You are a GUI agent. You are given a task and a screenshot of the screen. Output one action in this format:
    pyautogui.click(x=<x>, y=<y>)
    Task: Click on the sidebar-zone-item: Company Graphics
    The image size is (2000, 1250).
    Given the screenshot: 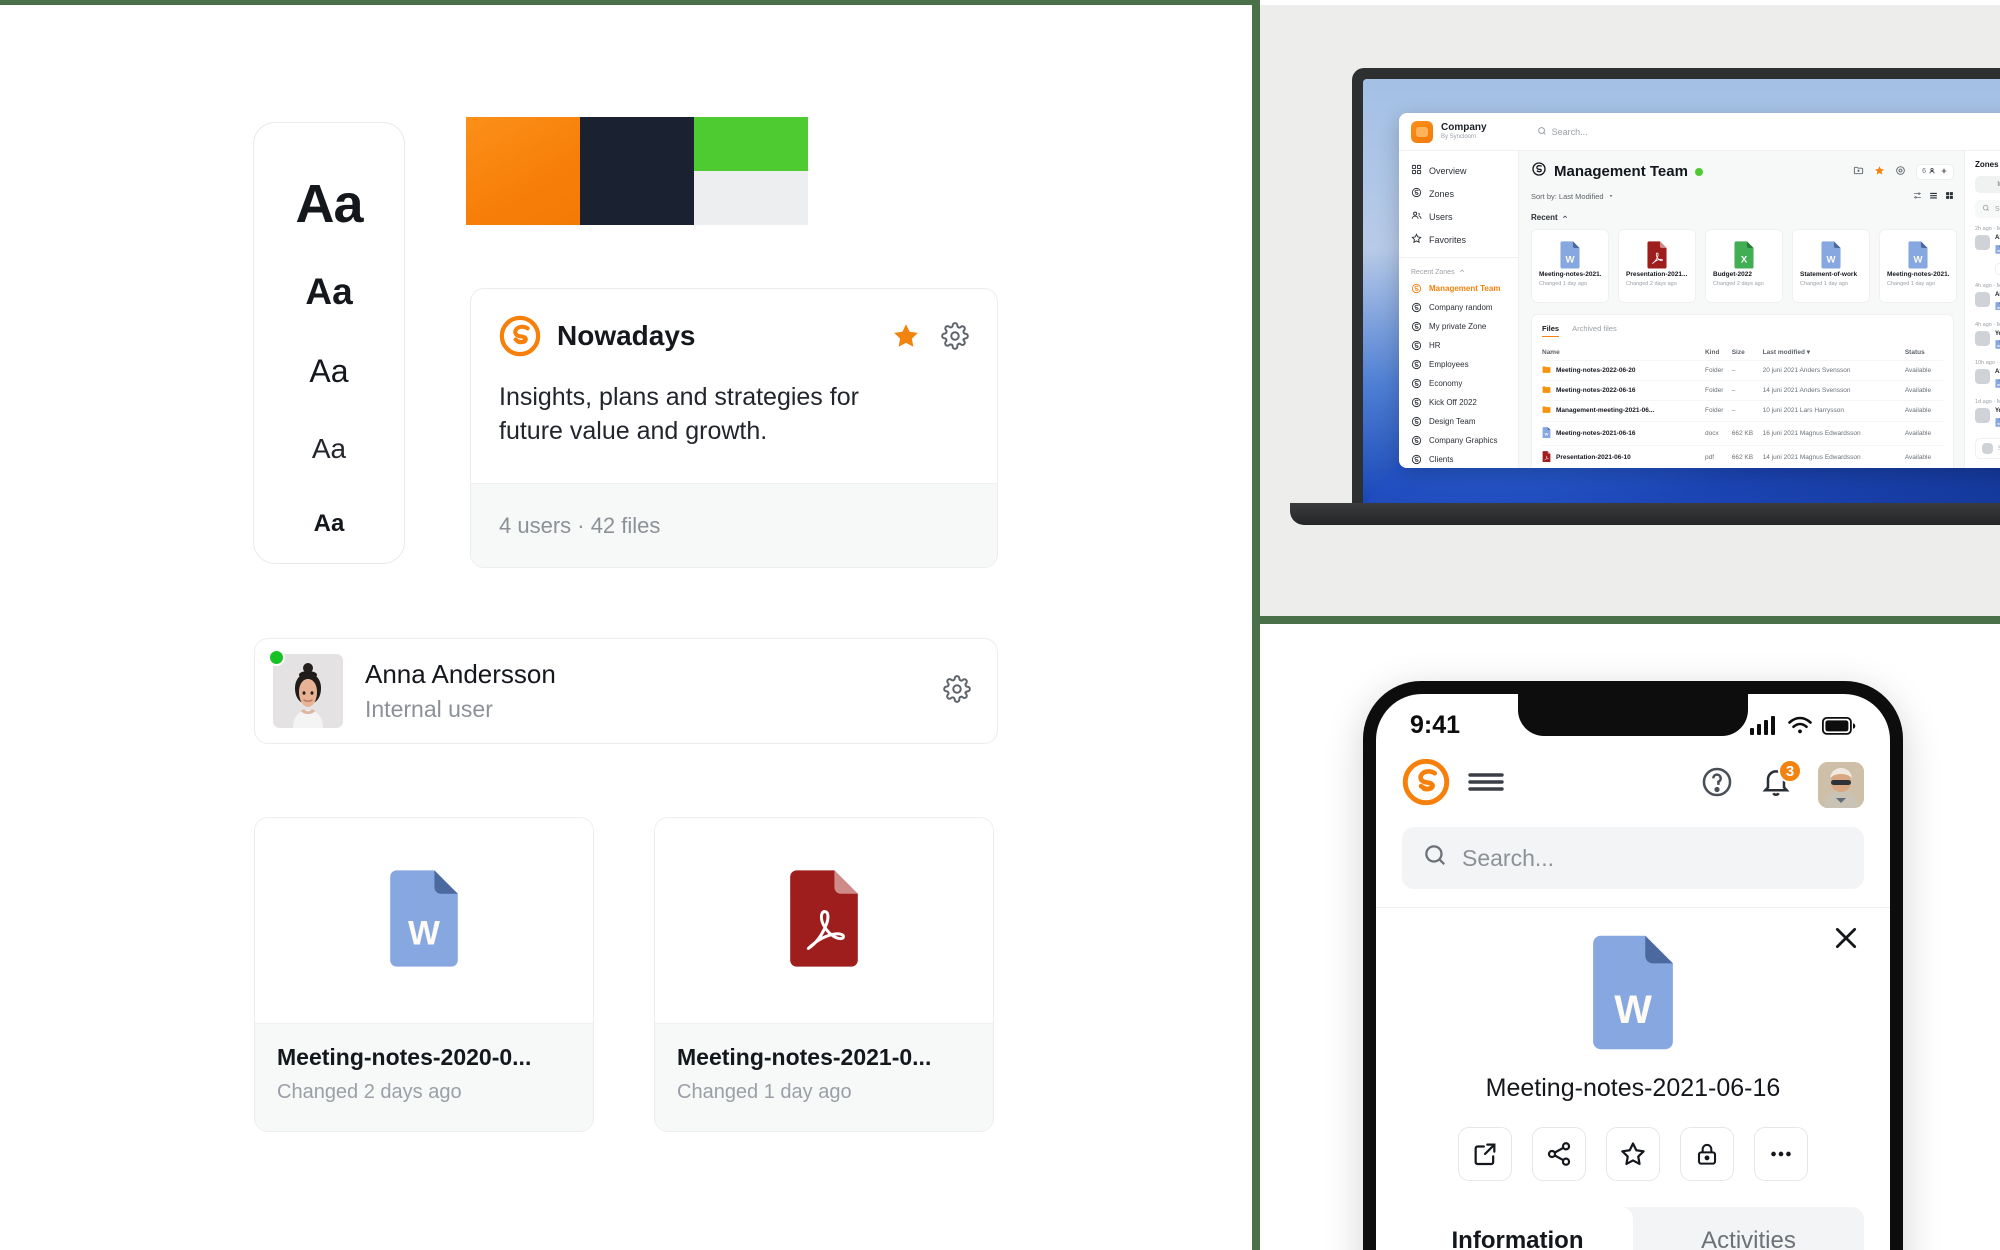 What is the action you would take?
    pyautogui.click(x=1458, y=440)
    